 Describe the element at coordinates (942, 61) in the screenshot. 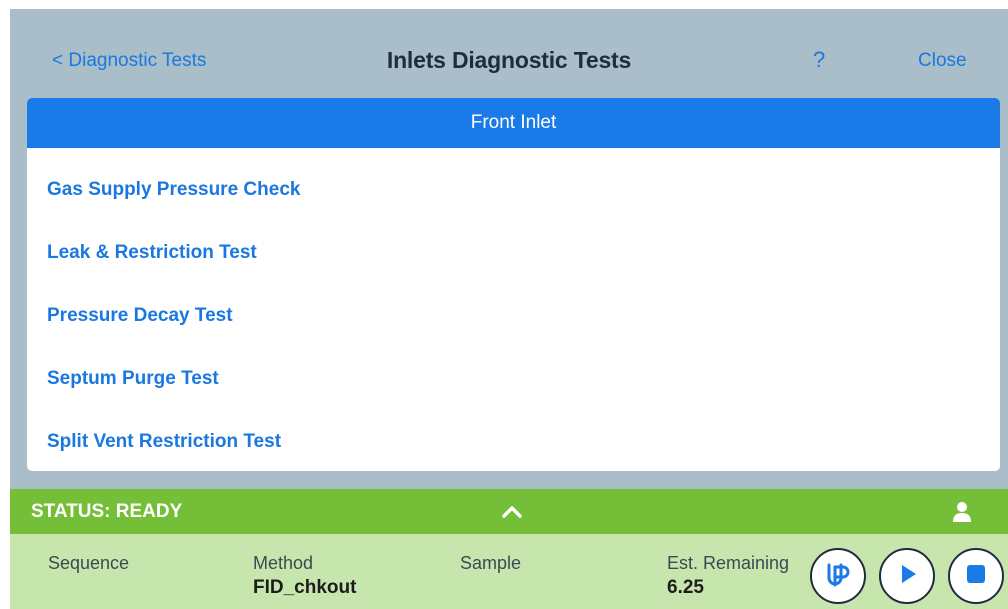

I see `close-button: Close` at that location.